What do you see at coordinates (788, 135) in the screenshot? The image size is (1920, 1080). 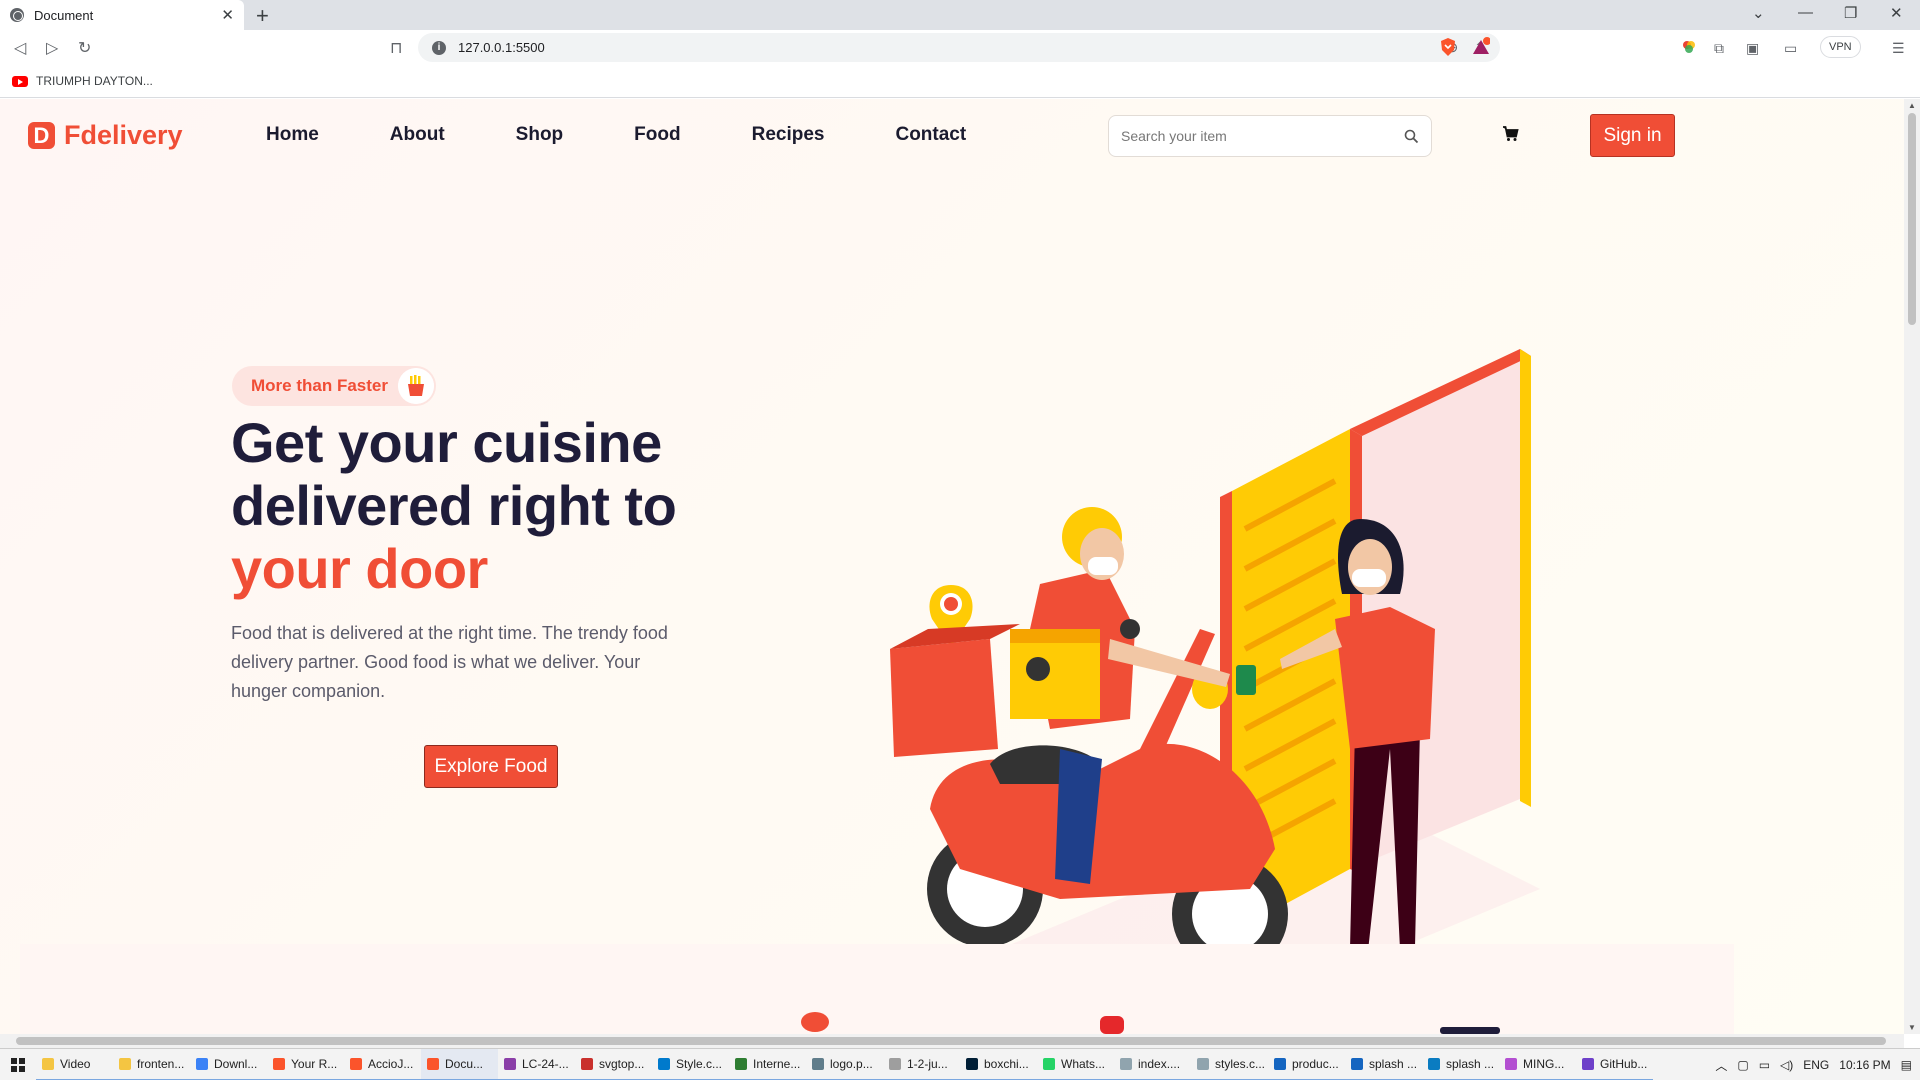 I see `nav-recipes: Recipes` at bounding box center [788, 135].